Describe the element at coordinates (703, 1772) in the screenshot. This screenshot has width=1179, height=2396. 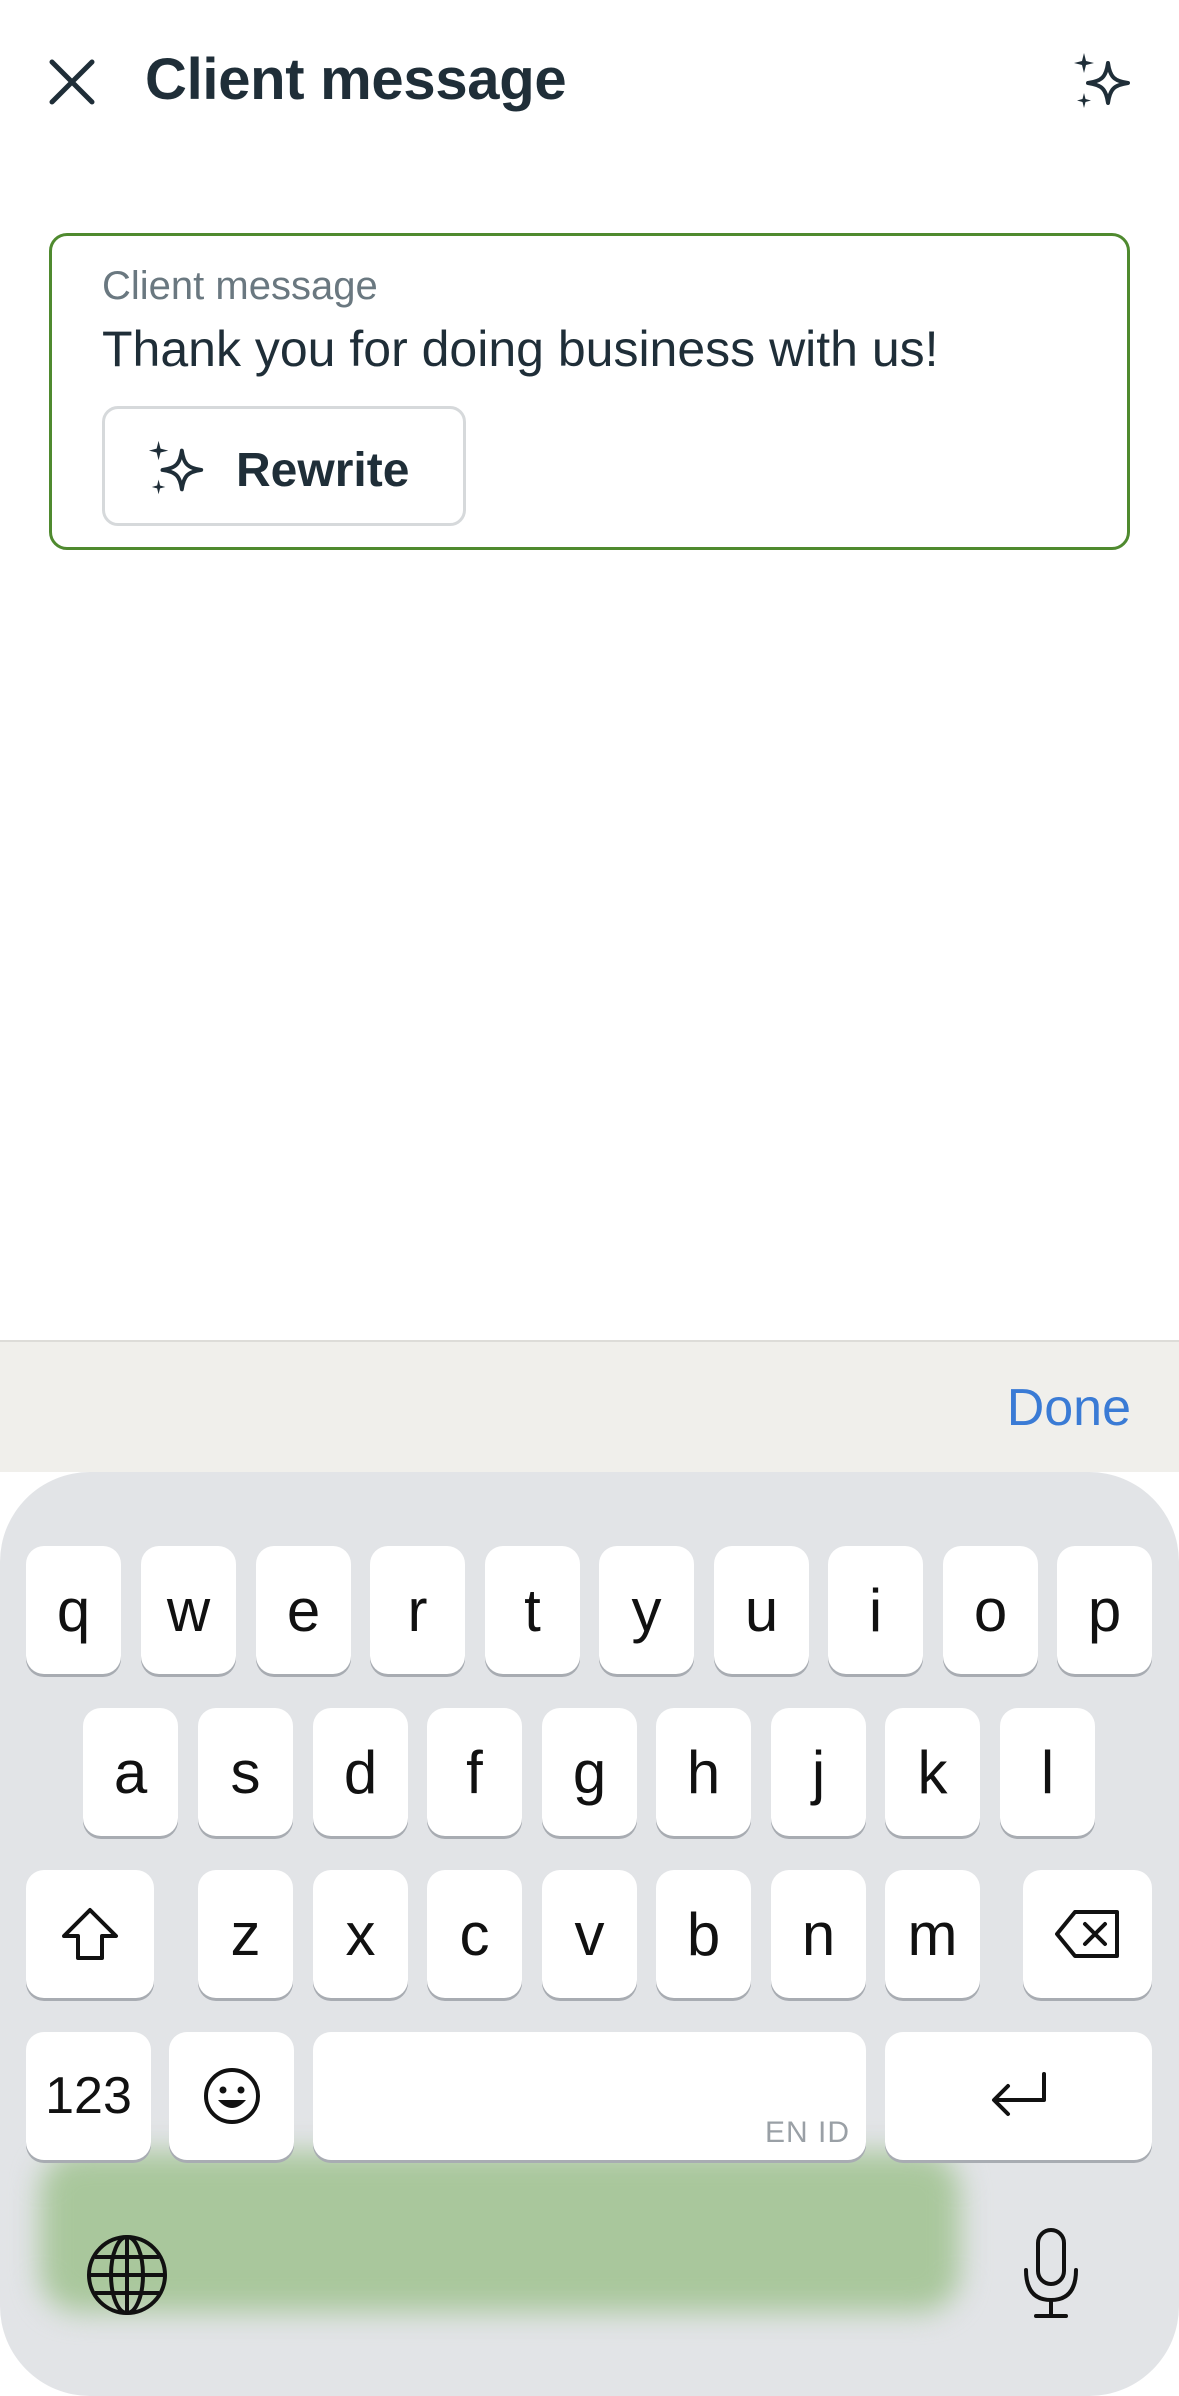
I see `key-h: h` at that location.